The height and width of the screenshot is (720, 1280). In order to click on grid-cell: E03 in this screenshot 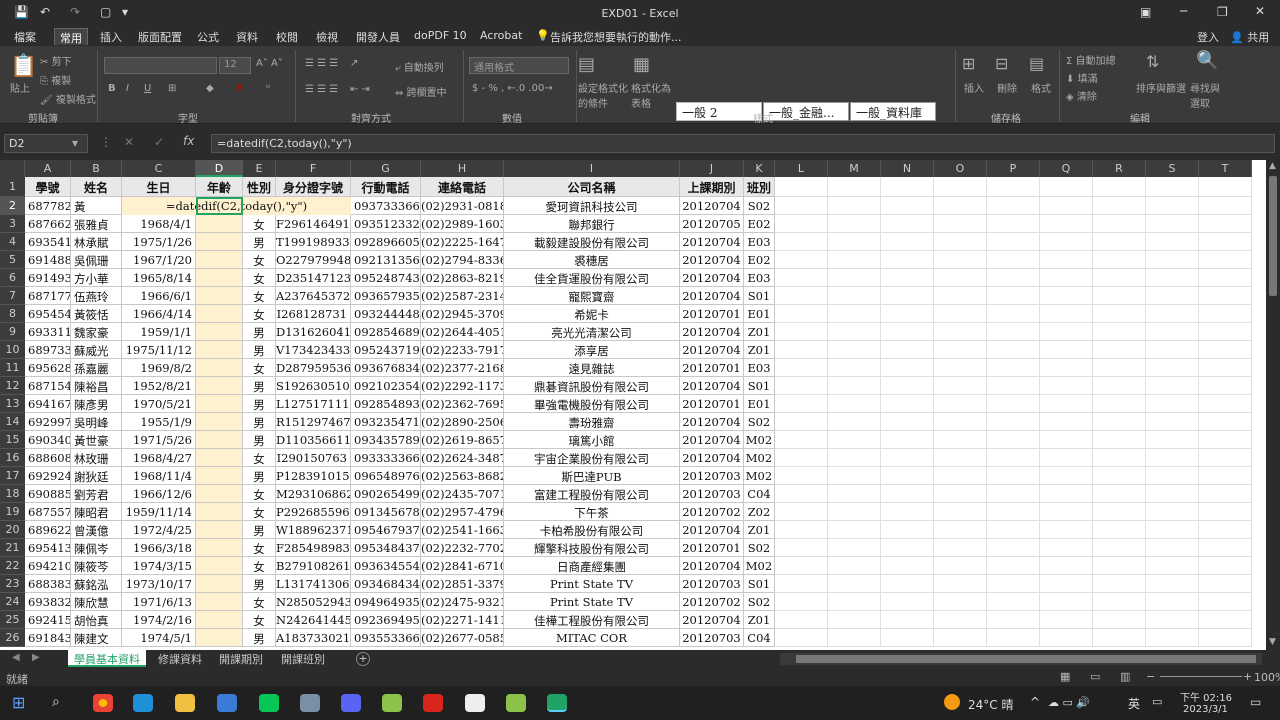, I will do `click(759, 242)`.